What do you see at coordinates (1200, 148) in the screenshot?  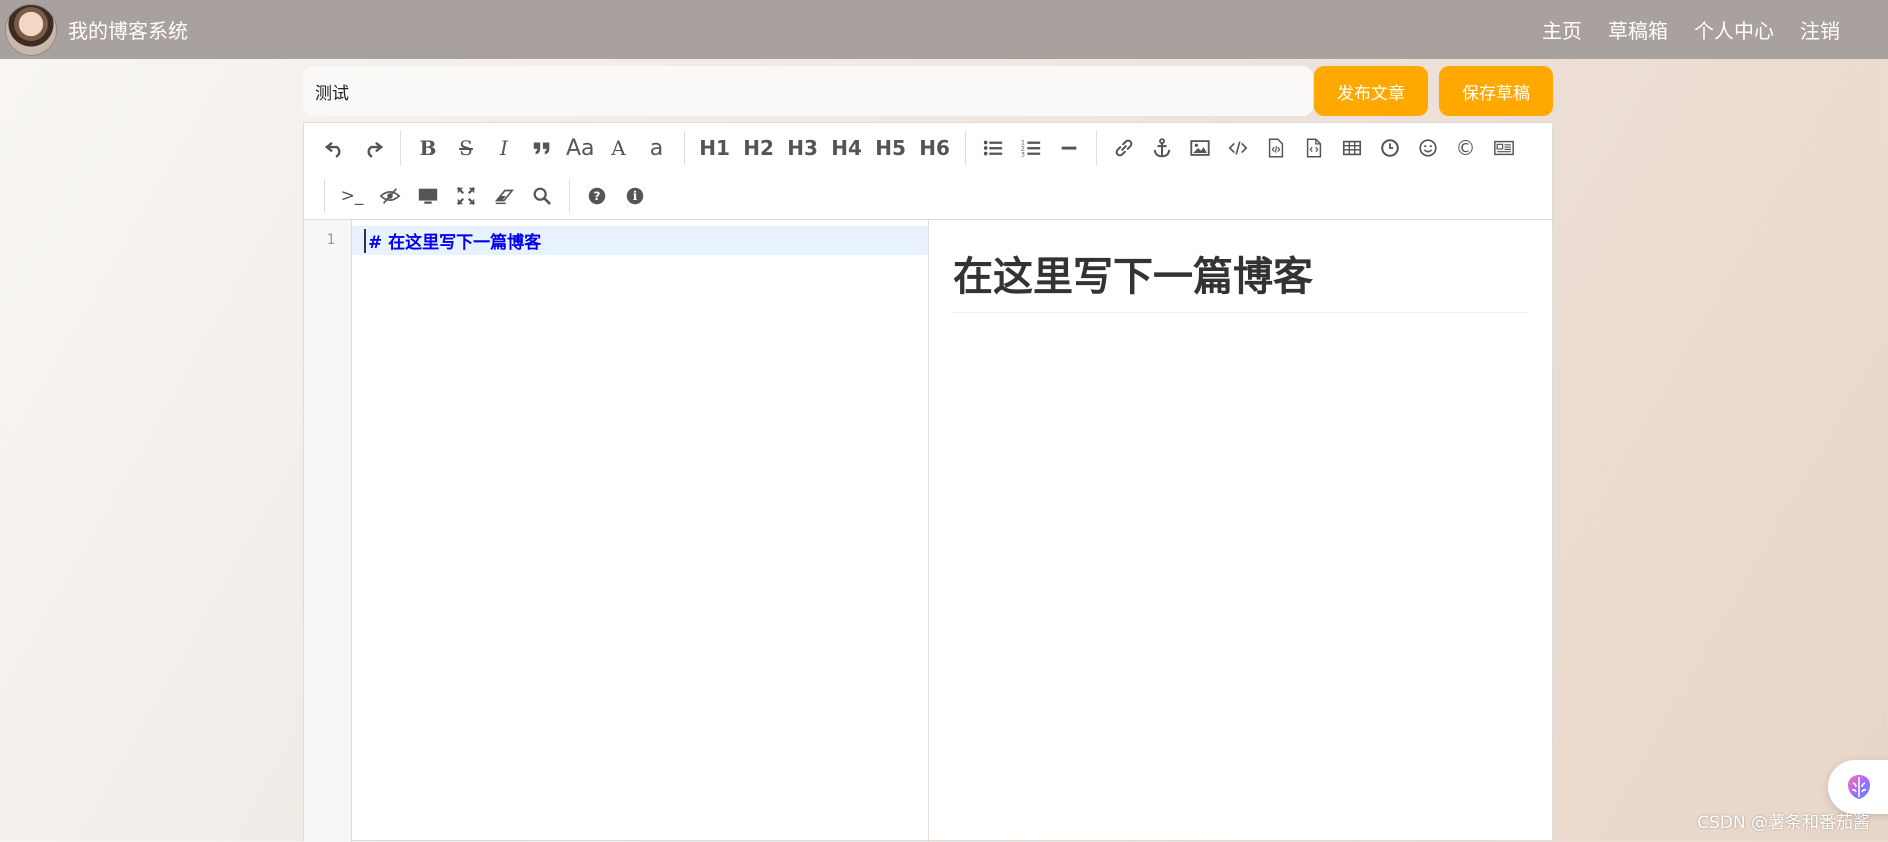 I see `image-icon` at bounding box center [1200, 148].